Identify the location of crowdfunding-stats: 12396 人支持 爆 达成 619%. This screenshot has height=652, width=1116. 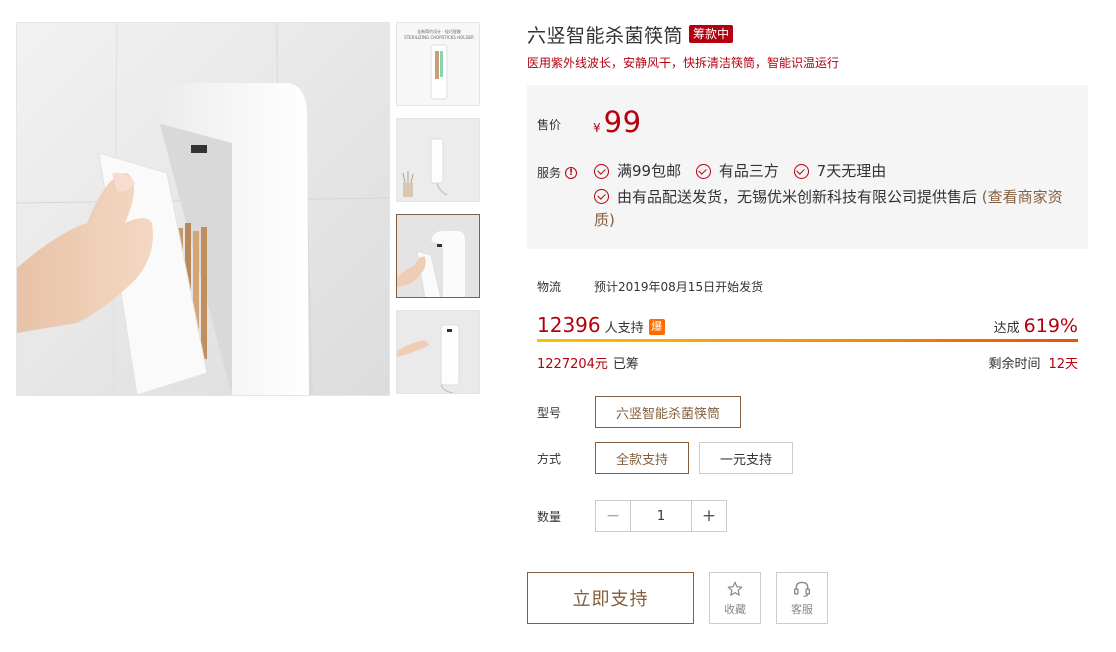
(807, 325).